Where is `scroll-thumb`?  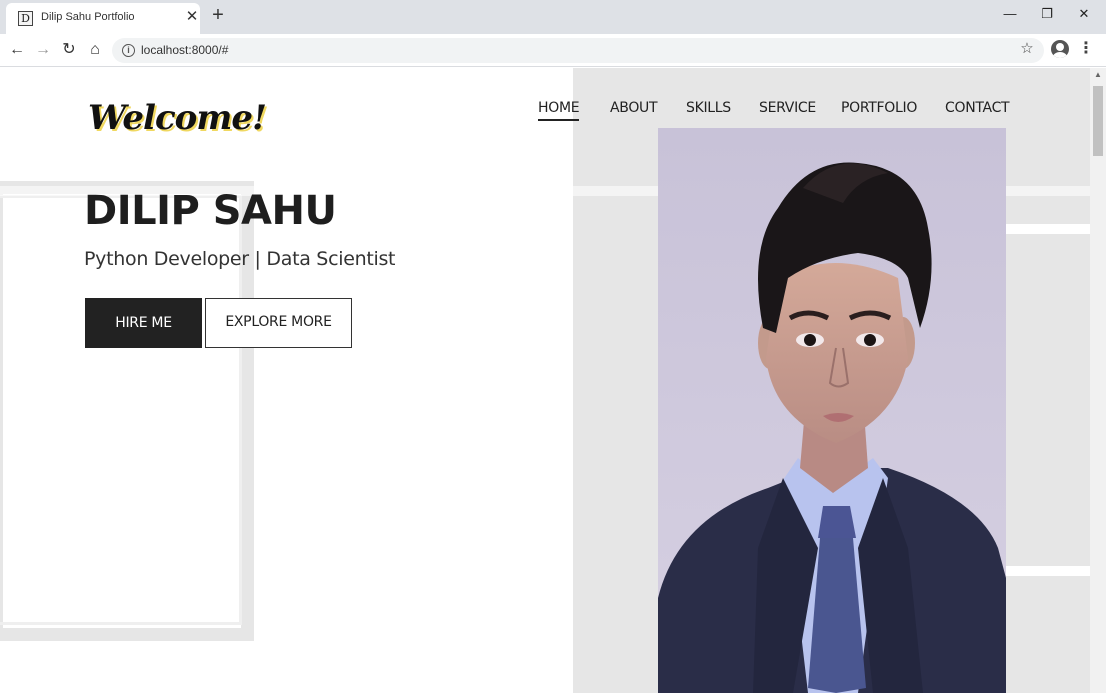
scroll-thumb is located at coordinates (1098, 121).